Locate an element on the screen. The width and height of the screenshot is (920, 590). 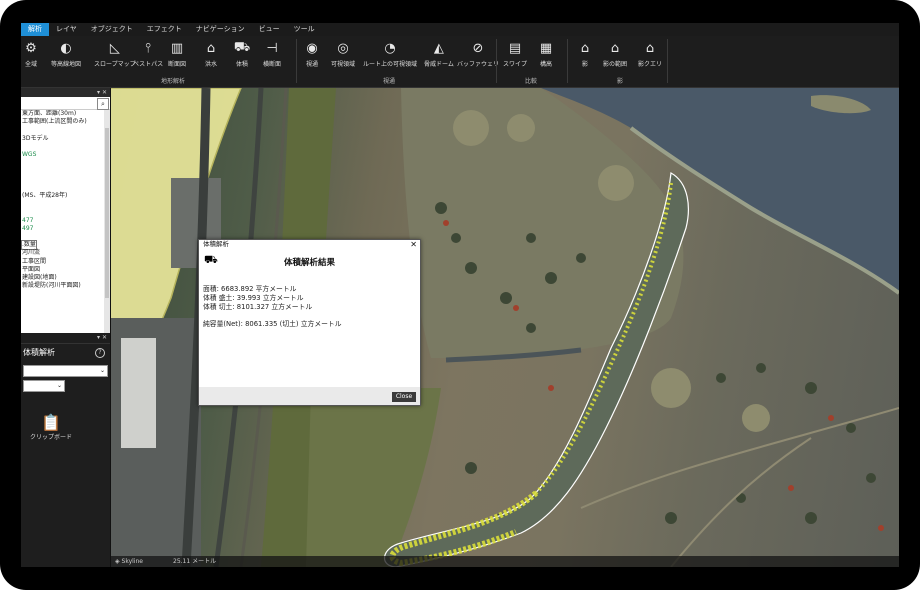
scale-readout: 25.11 メートル is located at coordinates (195, 561).